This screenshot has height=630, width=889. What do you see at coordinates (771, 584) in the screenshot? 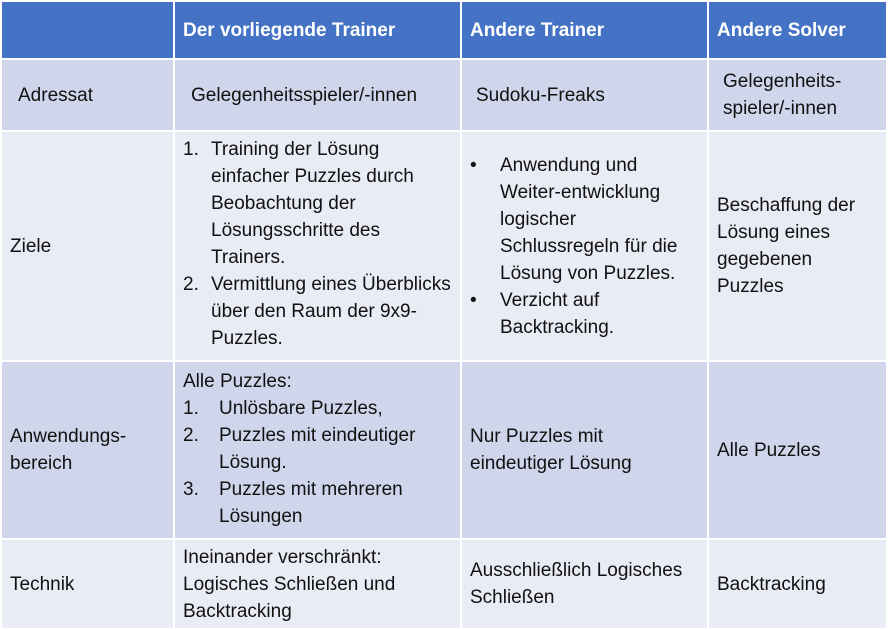
I see `cell-text: Backtracking` at bounding box center [771, 584].